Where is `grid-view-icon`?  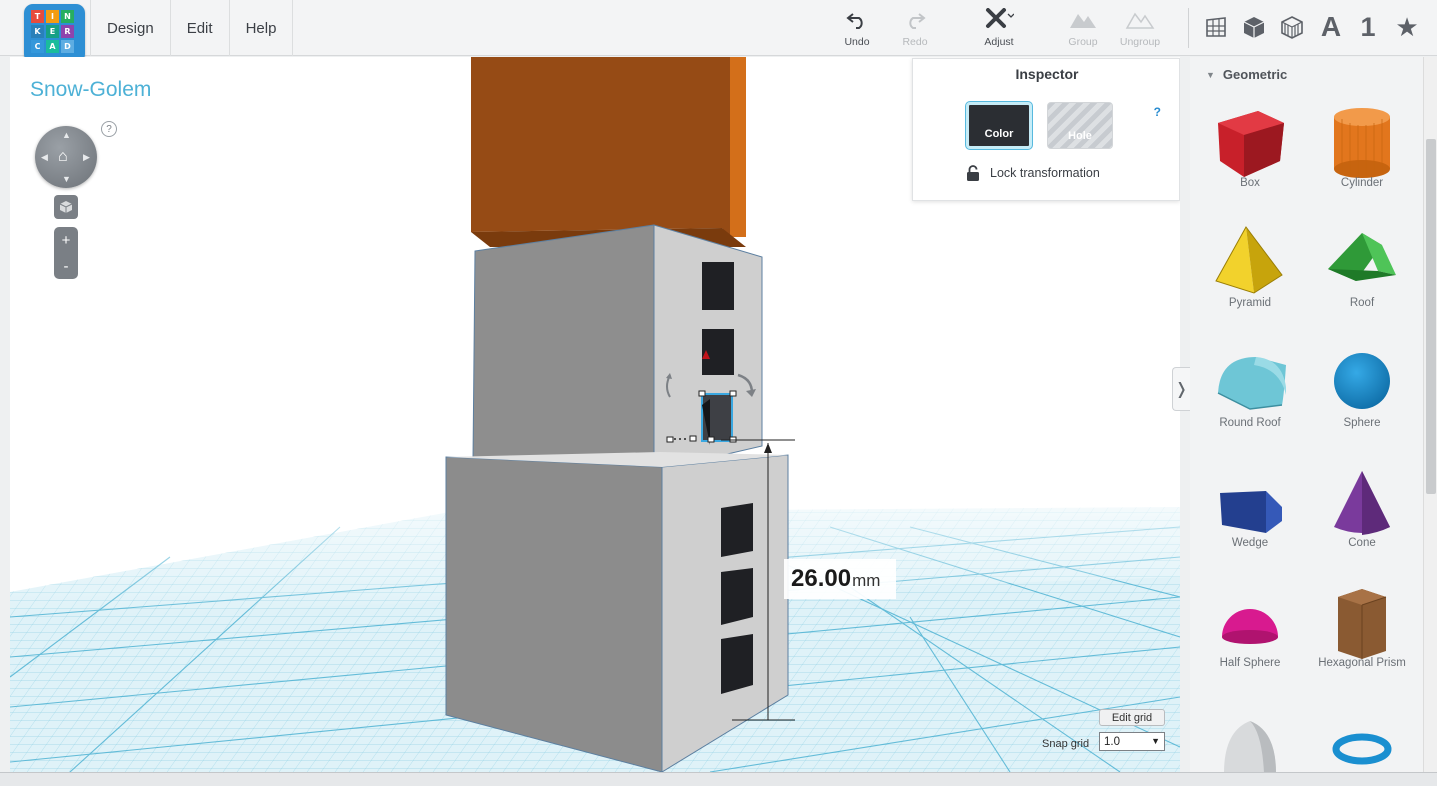 grid-view-icon is located at coordinates (1216, 27).